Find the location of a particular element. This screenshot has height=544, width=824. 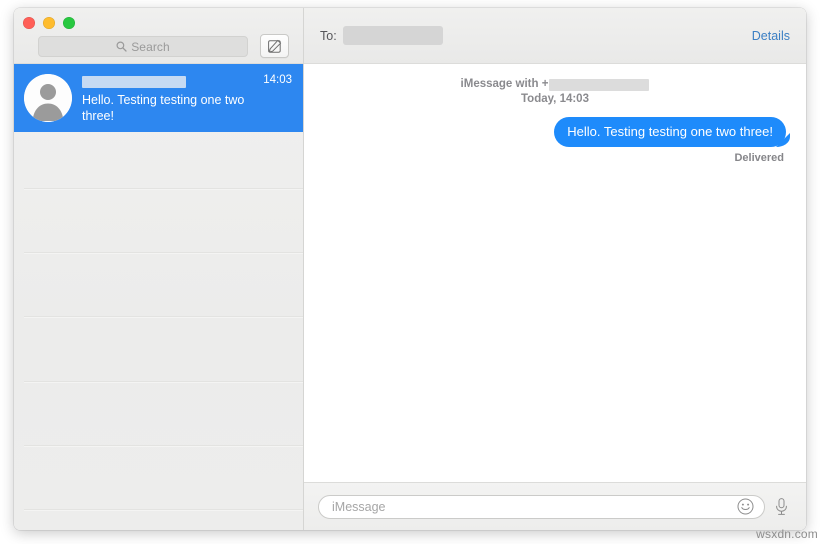

smiley-icon is located at coordinates (745, 506).